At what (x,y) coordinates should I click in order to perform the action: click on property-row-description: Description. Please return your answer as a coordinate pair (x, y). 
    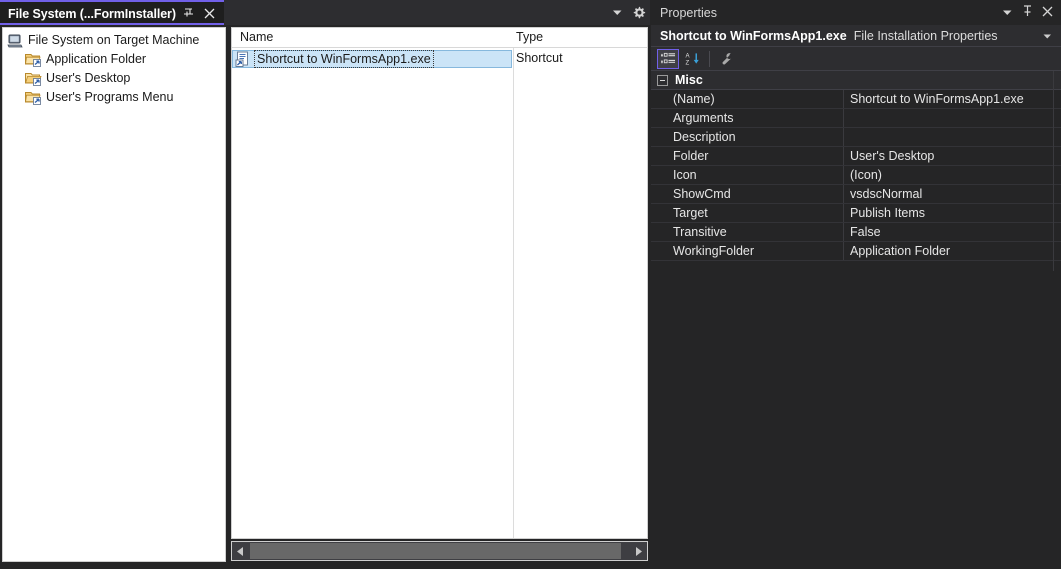
    Looking at the image, I should click on (856, 137).